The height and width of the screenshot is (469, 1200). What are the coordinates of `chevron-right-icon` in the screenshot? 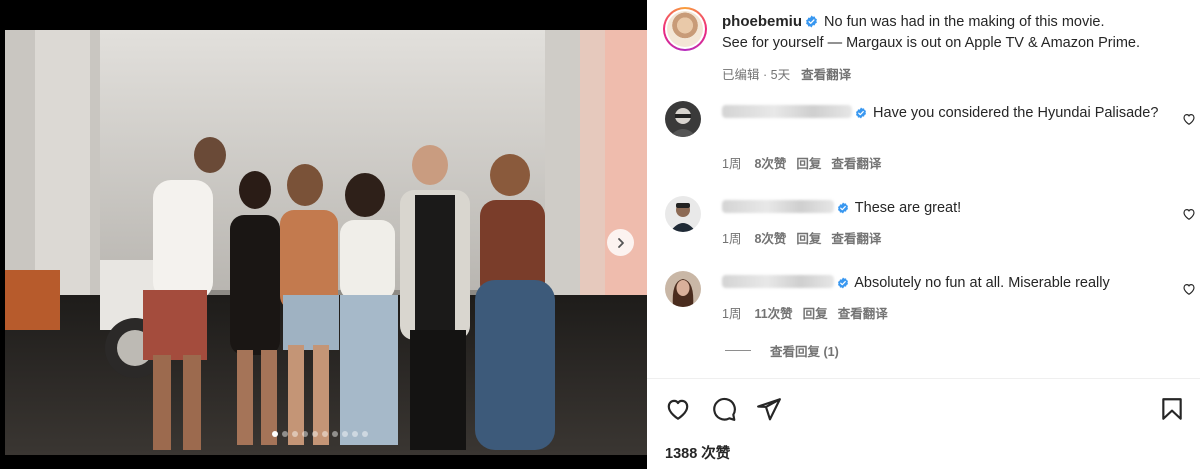 It's located at (620, 242).